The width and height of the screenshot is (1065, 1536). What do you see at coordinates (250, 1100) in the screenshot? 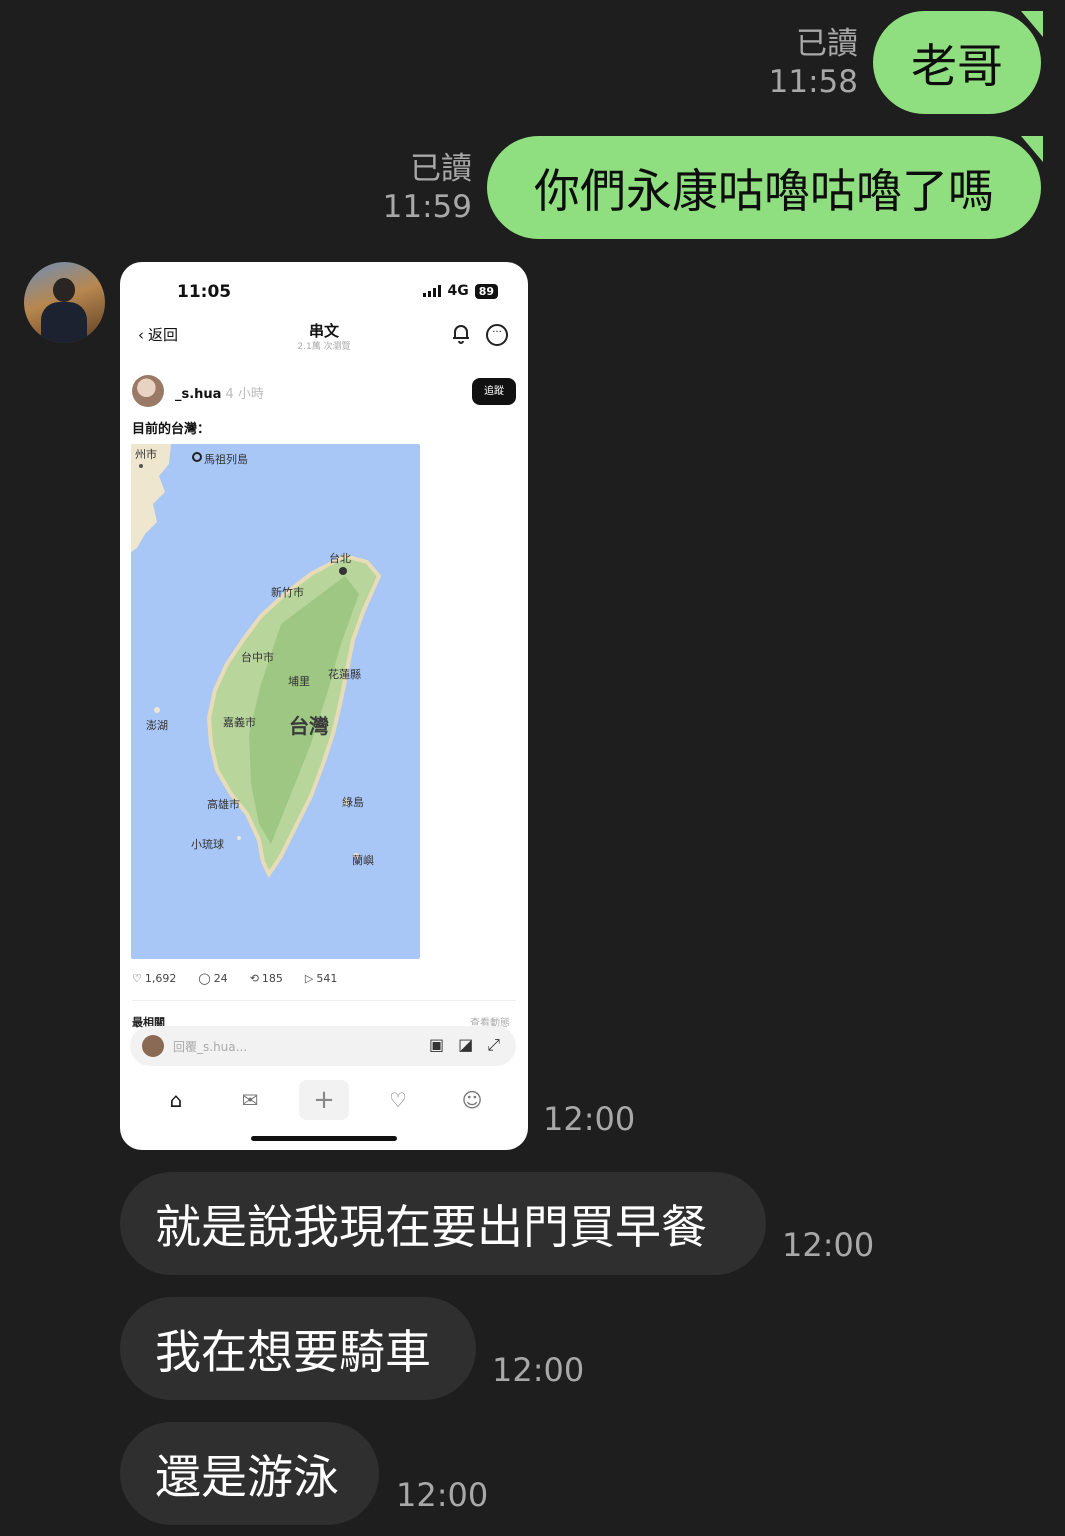
I see `mail-icon: ✉` at bounding box center [250, 1100].